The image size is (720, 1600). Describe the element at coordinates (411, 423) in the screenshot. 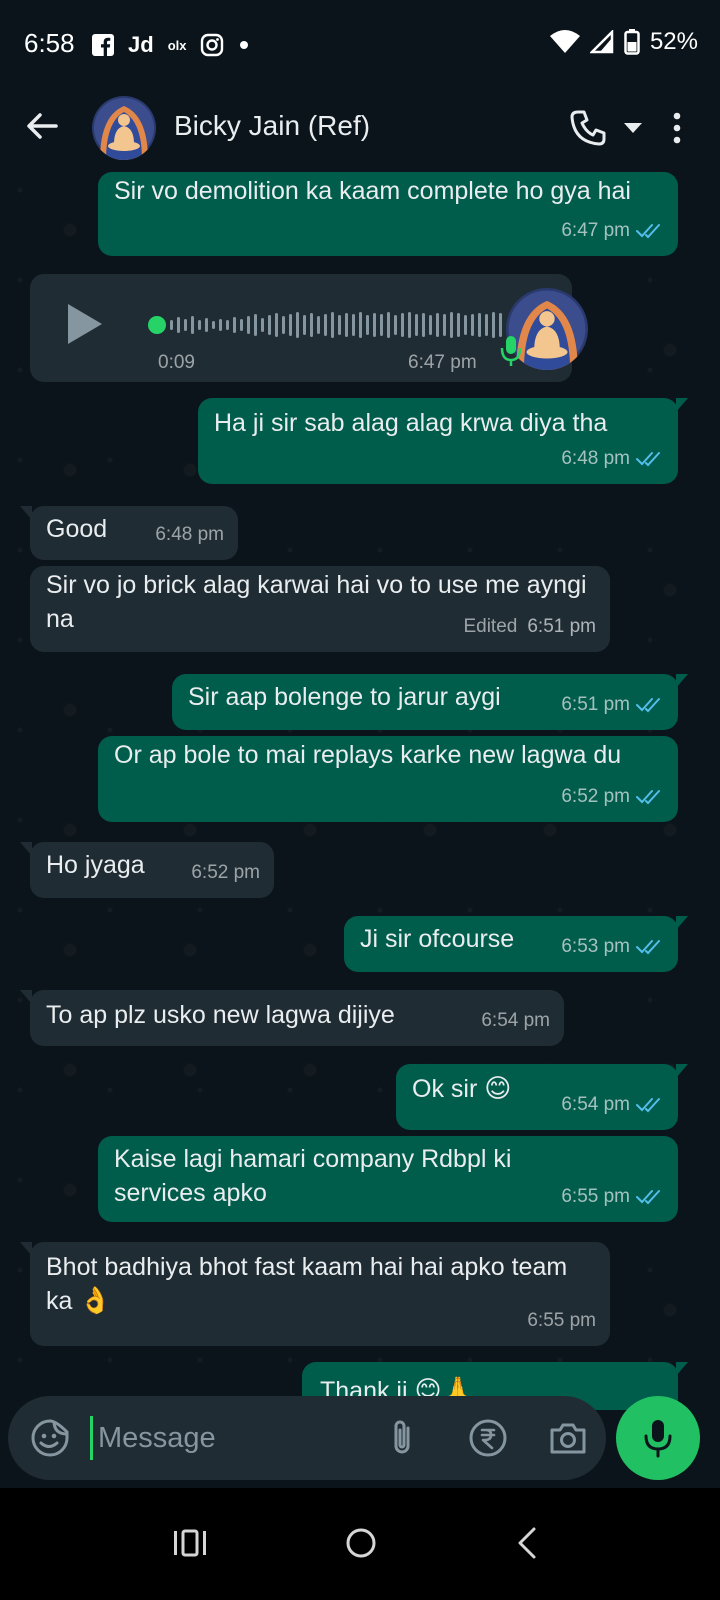

I see `message-text: Ha ji sir sab alag alag krwa diya tha` at that location.